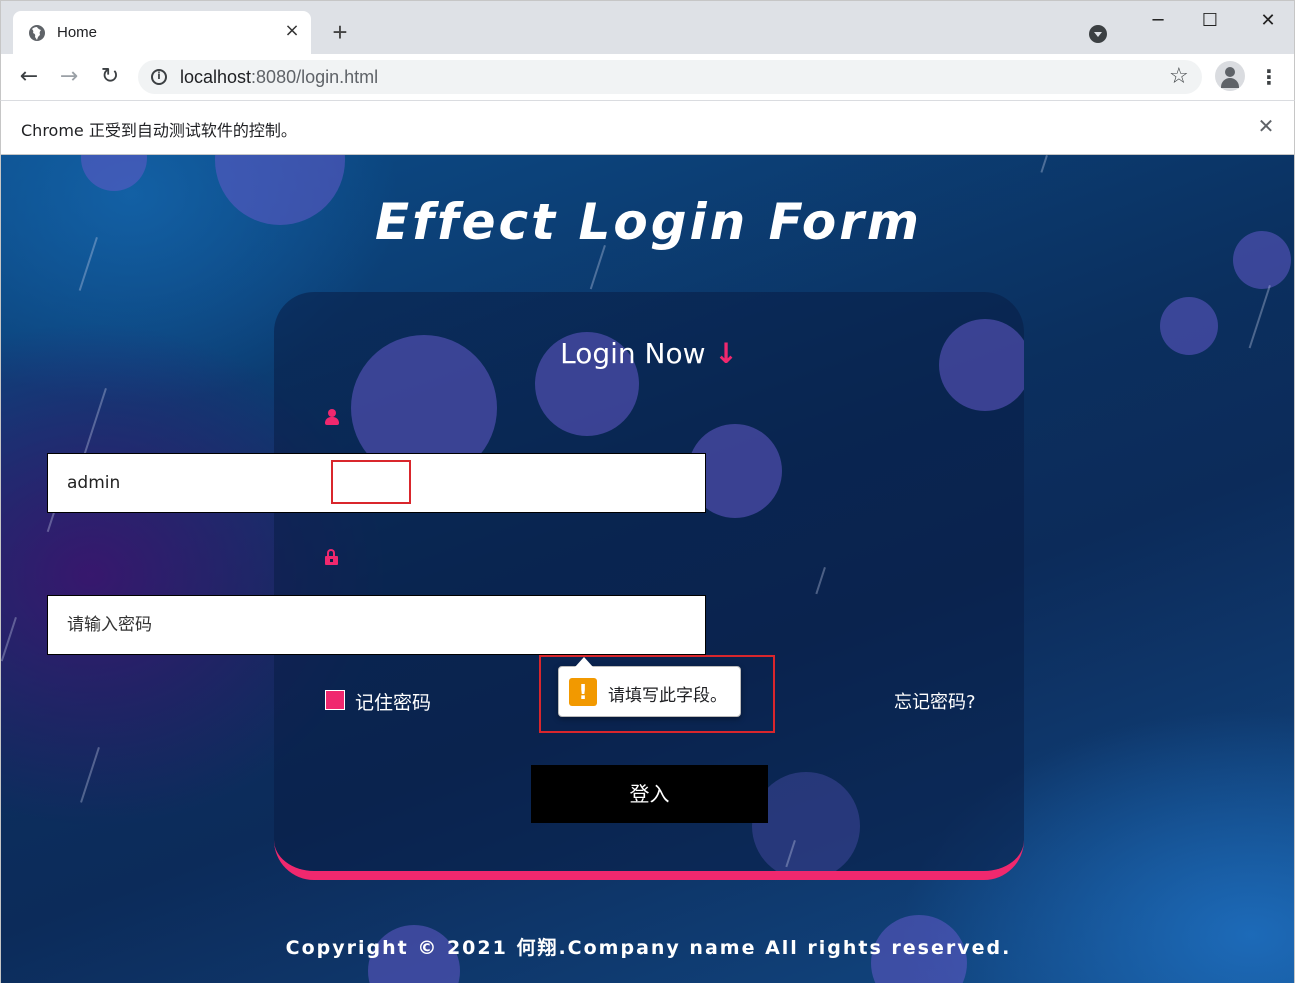 The image size is (1295, 983). What do you see at coordinates (332, 417) in the screenshot?
I see `user-icon` at bounding box center [332, 417].